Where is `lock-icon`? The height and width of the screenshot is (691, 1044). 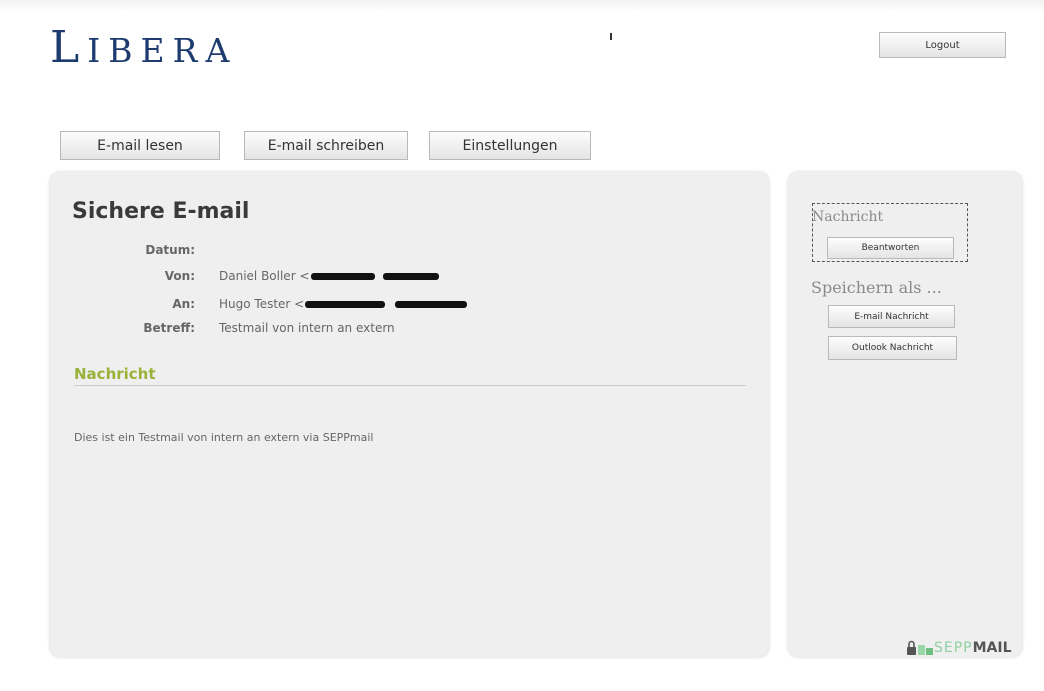
lock-icon is located at coordinates (920, 647).